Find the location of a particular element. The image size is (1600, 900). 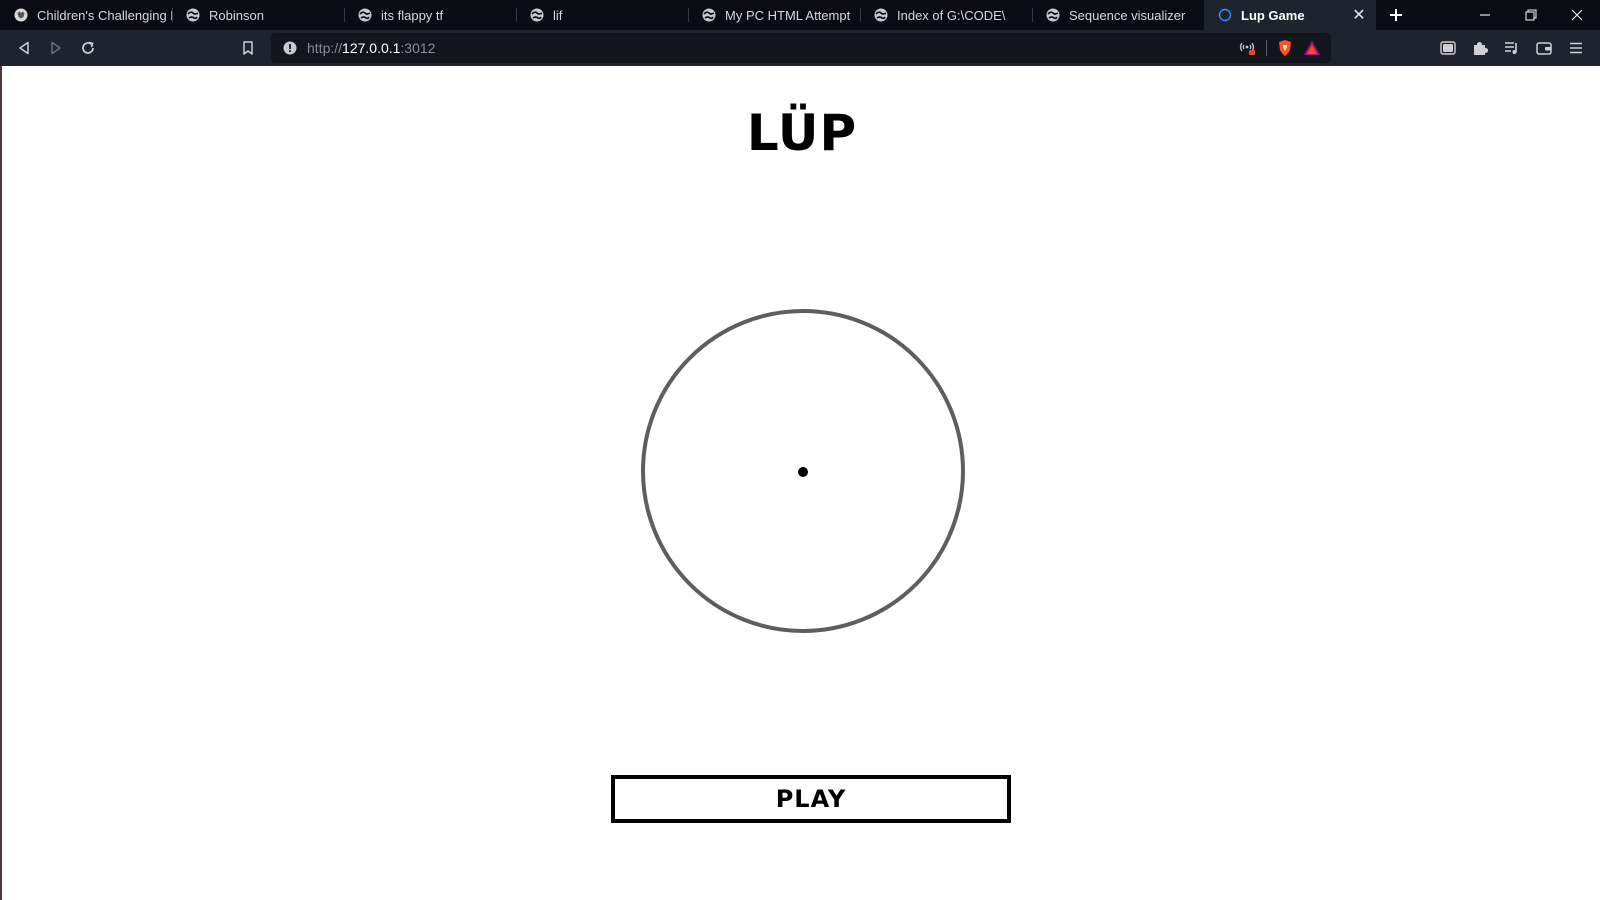

tab-title: Children's Challenging Be is located at coordinates (104, 15).